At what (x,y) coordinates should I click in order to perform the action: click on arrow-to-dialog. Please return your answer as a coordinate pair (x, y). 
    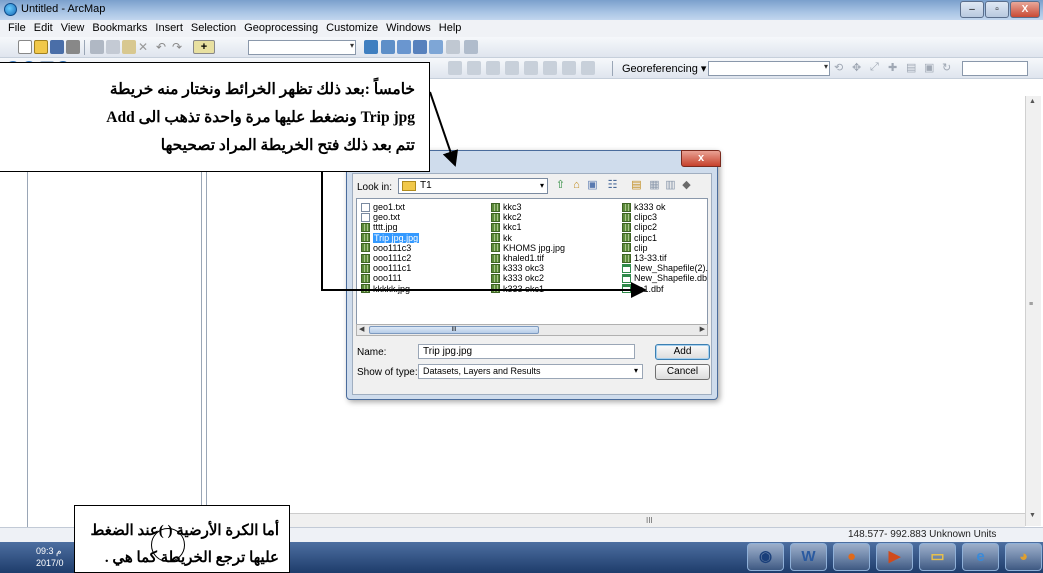
    Looking at the image, I should click on (444, 129).